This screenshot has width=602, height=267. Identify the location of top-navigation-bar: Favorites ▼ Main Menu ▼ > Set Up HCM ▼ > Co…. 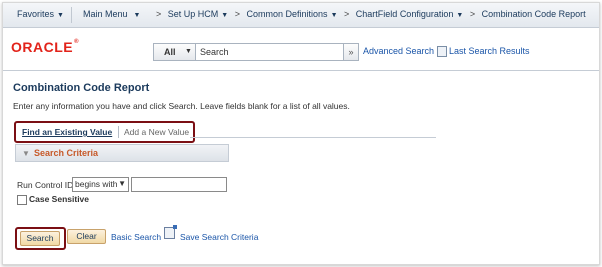
(301, 15).